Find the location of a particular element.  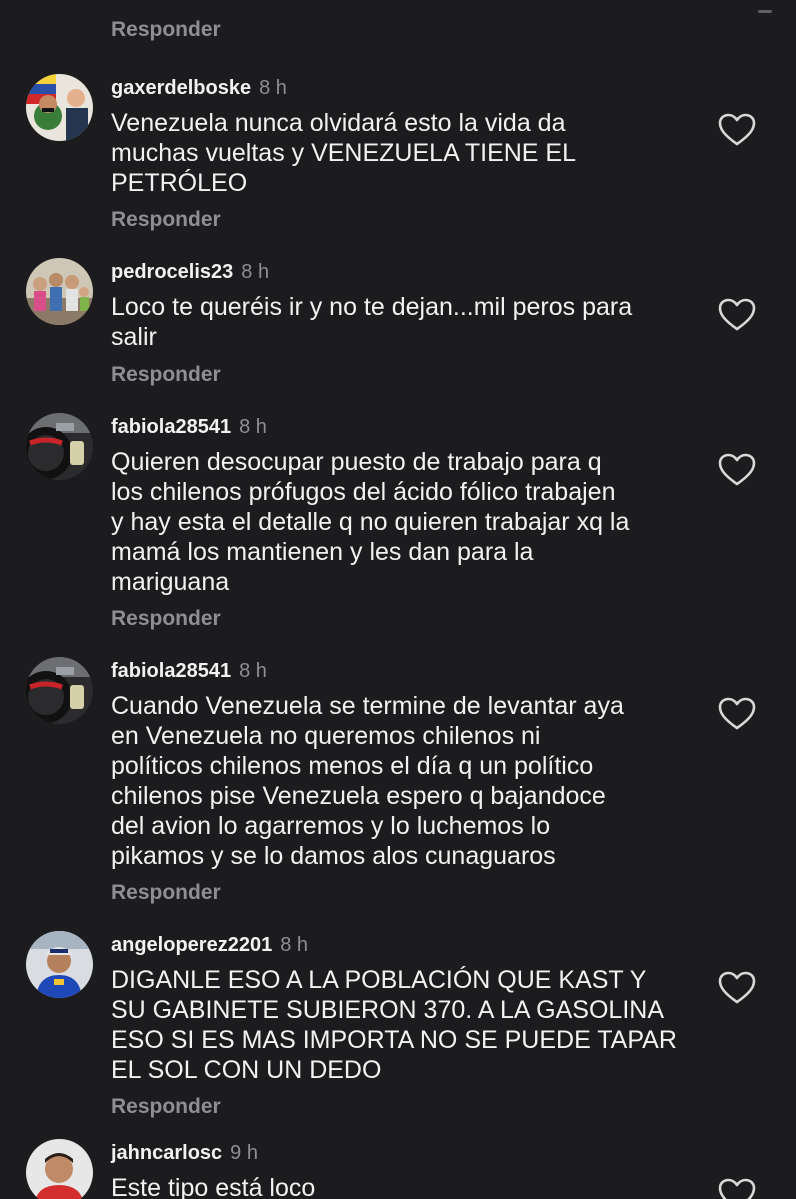

avatar-person-cap-icon is located at coordinates (59, 964).